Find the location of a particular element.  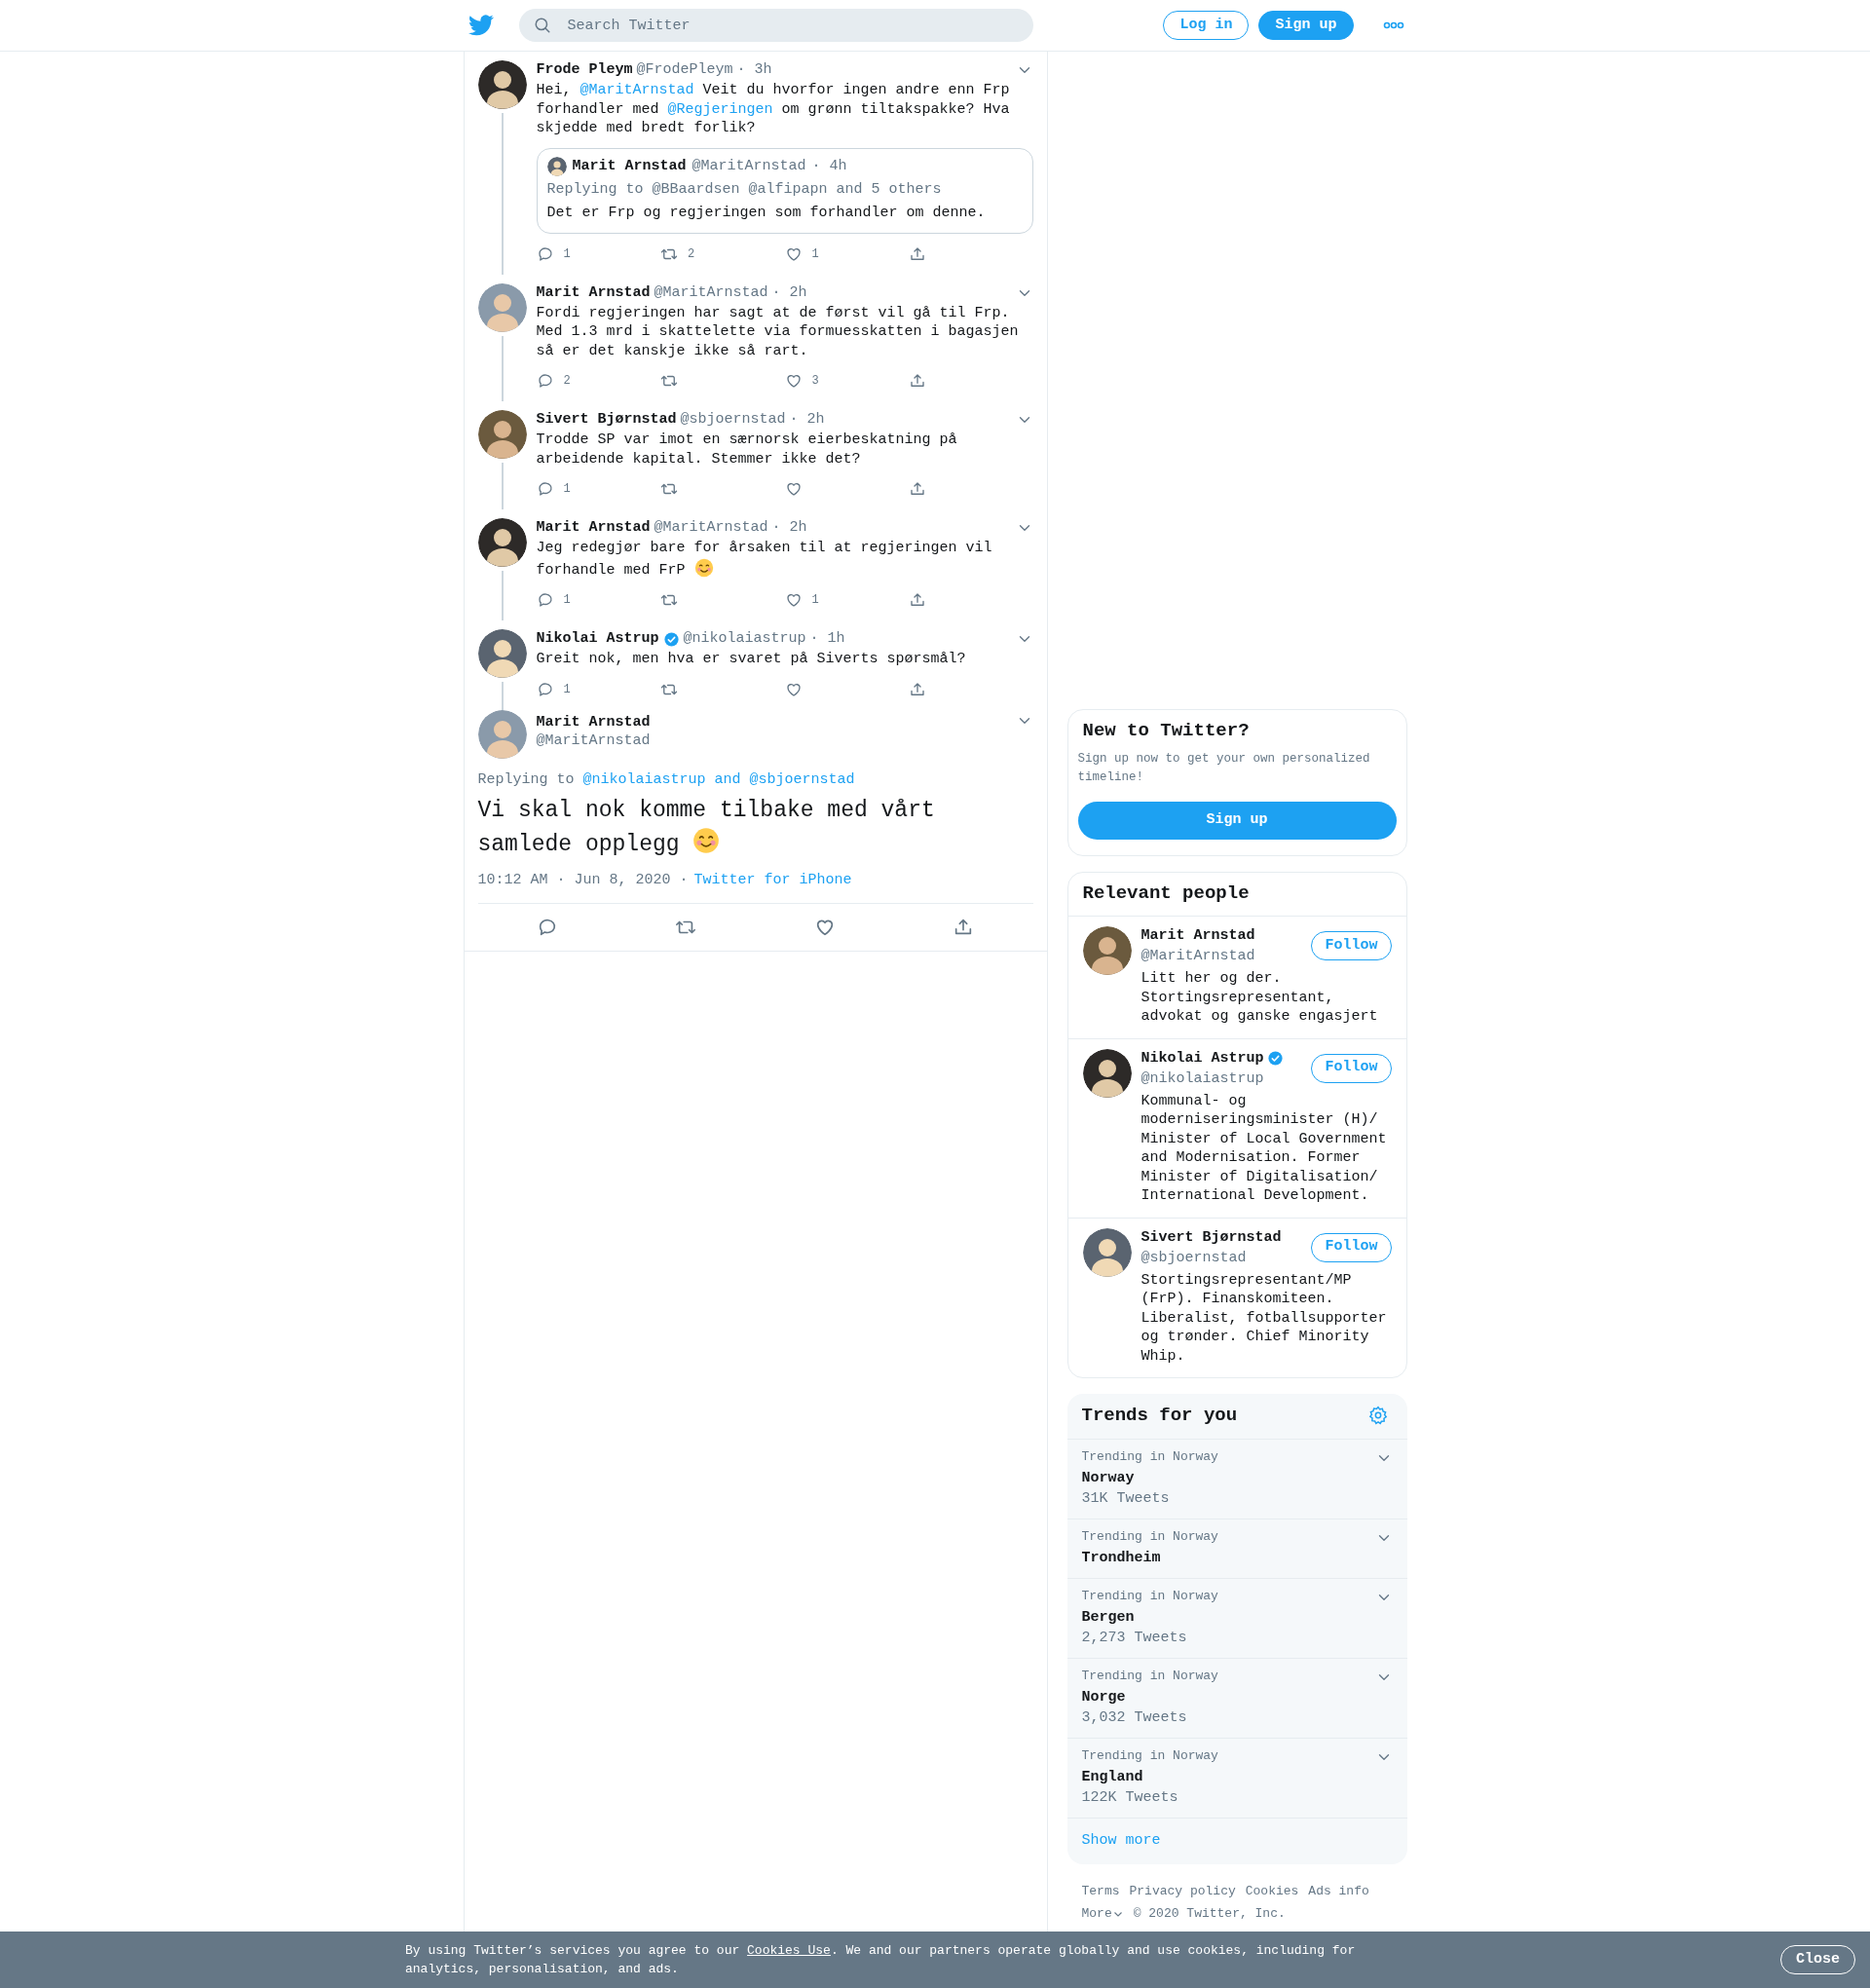

card-title: Relevant people is located at coordinates (1237, 895).